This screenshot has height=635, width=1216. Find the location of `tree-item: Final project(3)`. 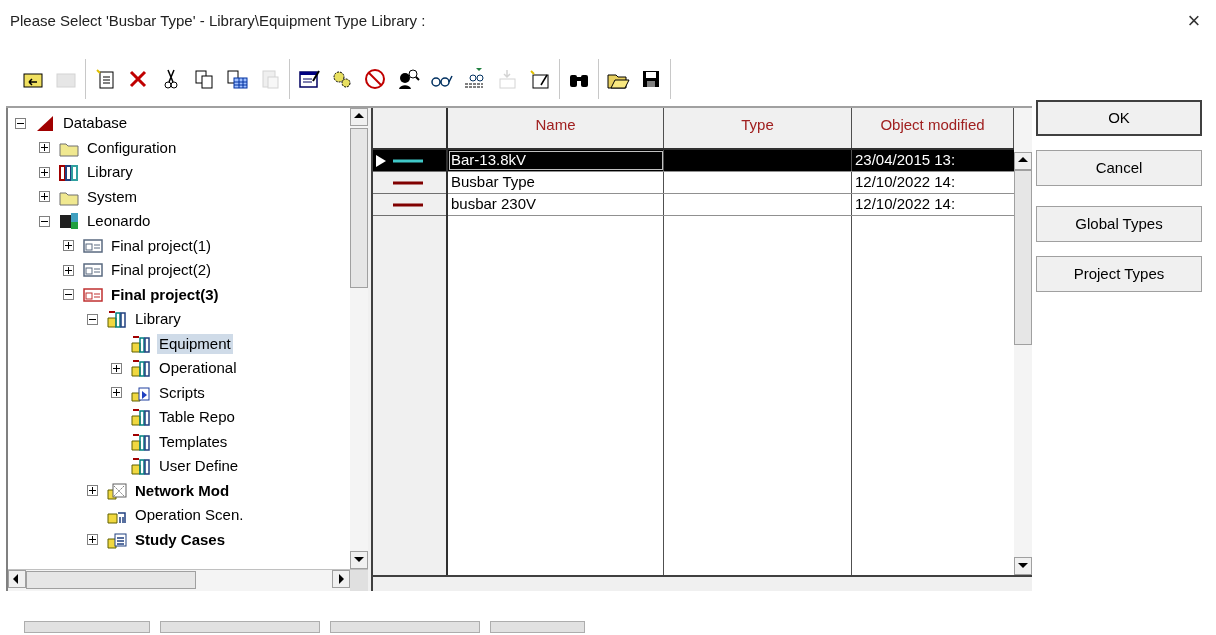

tree-item: Final project(3) is located at coordinates (165, 294).